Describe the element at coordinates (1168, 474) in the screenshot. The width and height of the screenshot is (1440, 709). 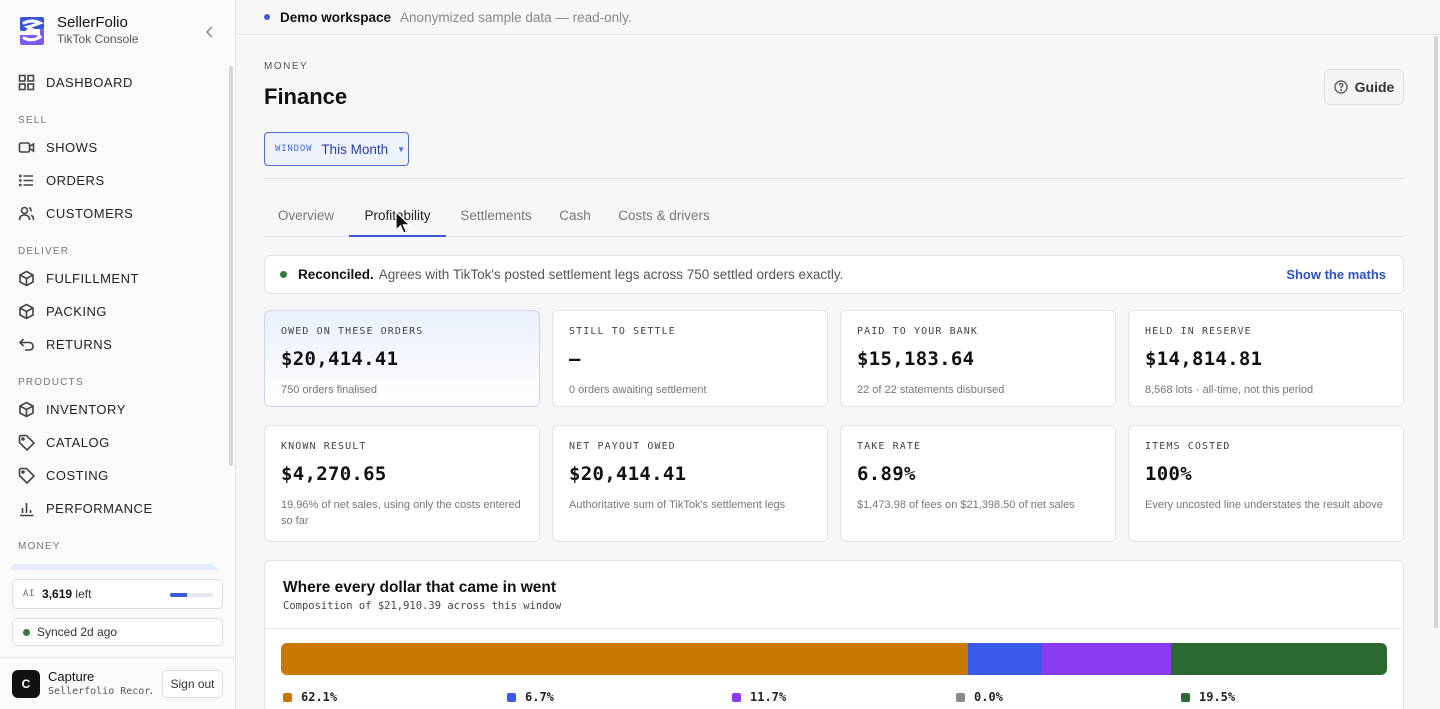
I see `kpi-value: 100%` at that location.